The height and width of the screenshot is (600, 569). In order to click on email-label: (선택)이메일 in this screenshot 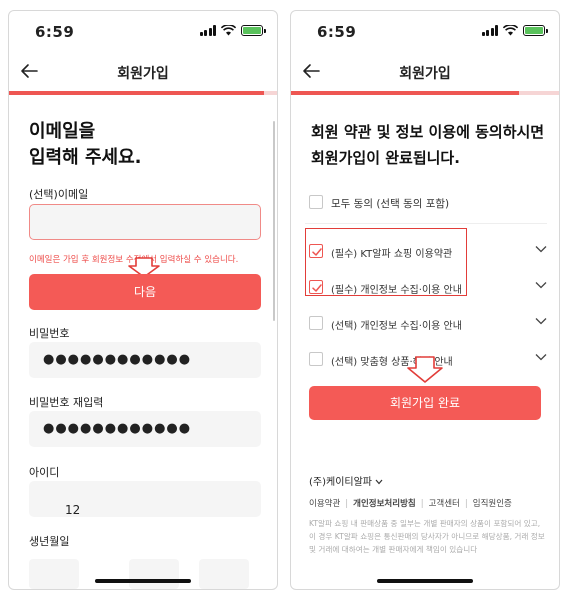, I will do `click(59, 194)`.